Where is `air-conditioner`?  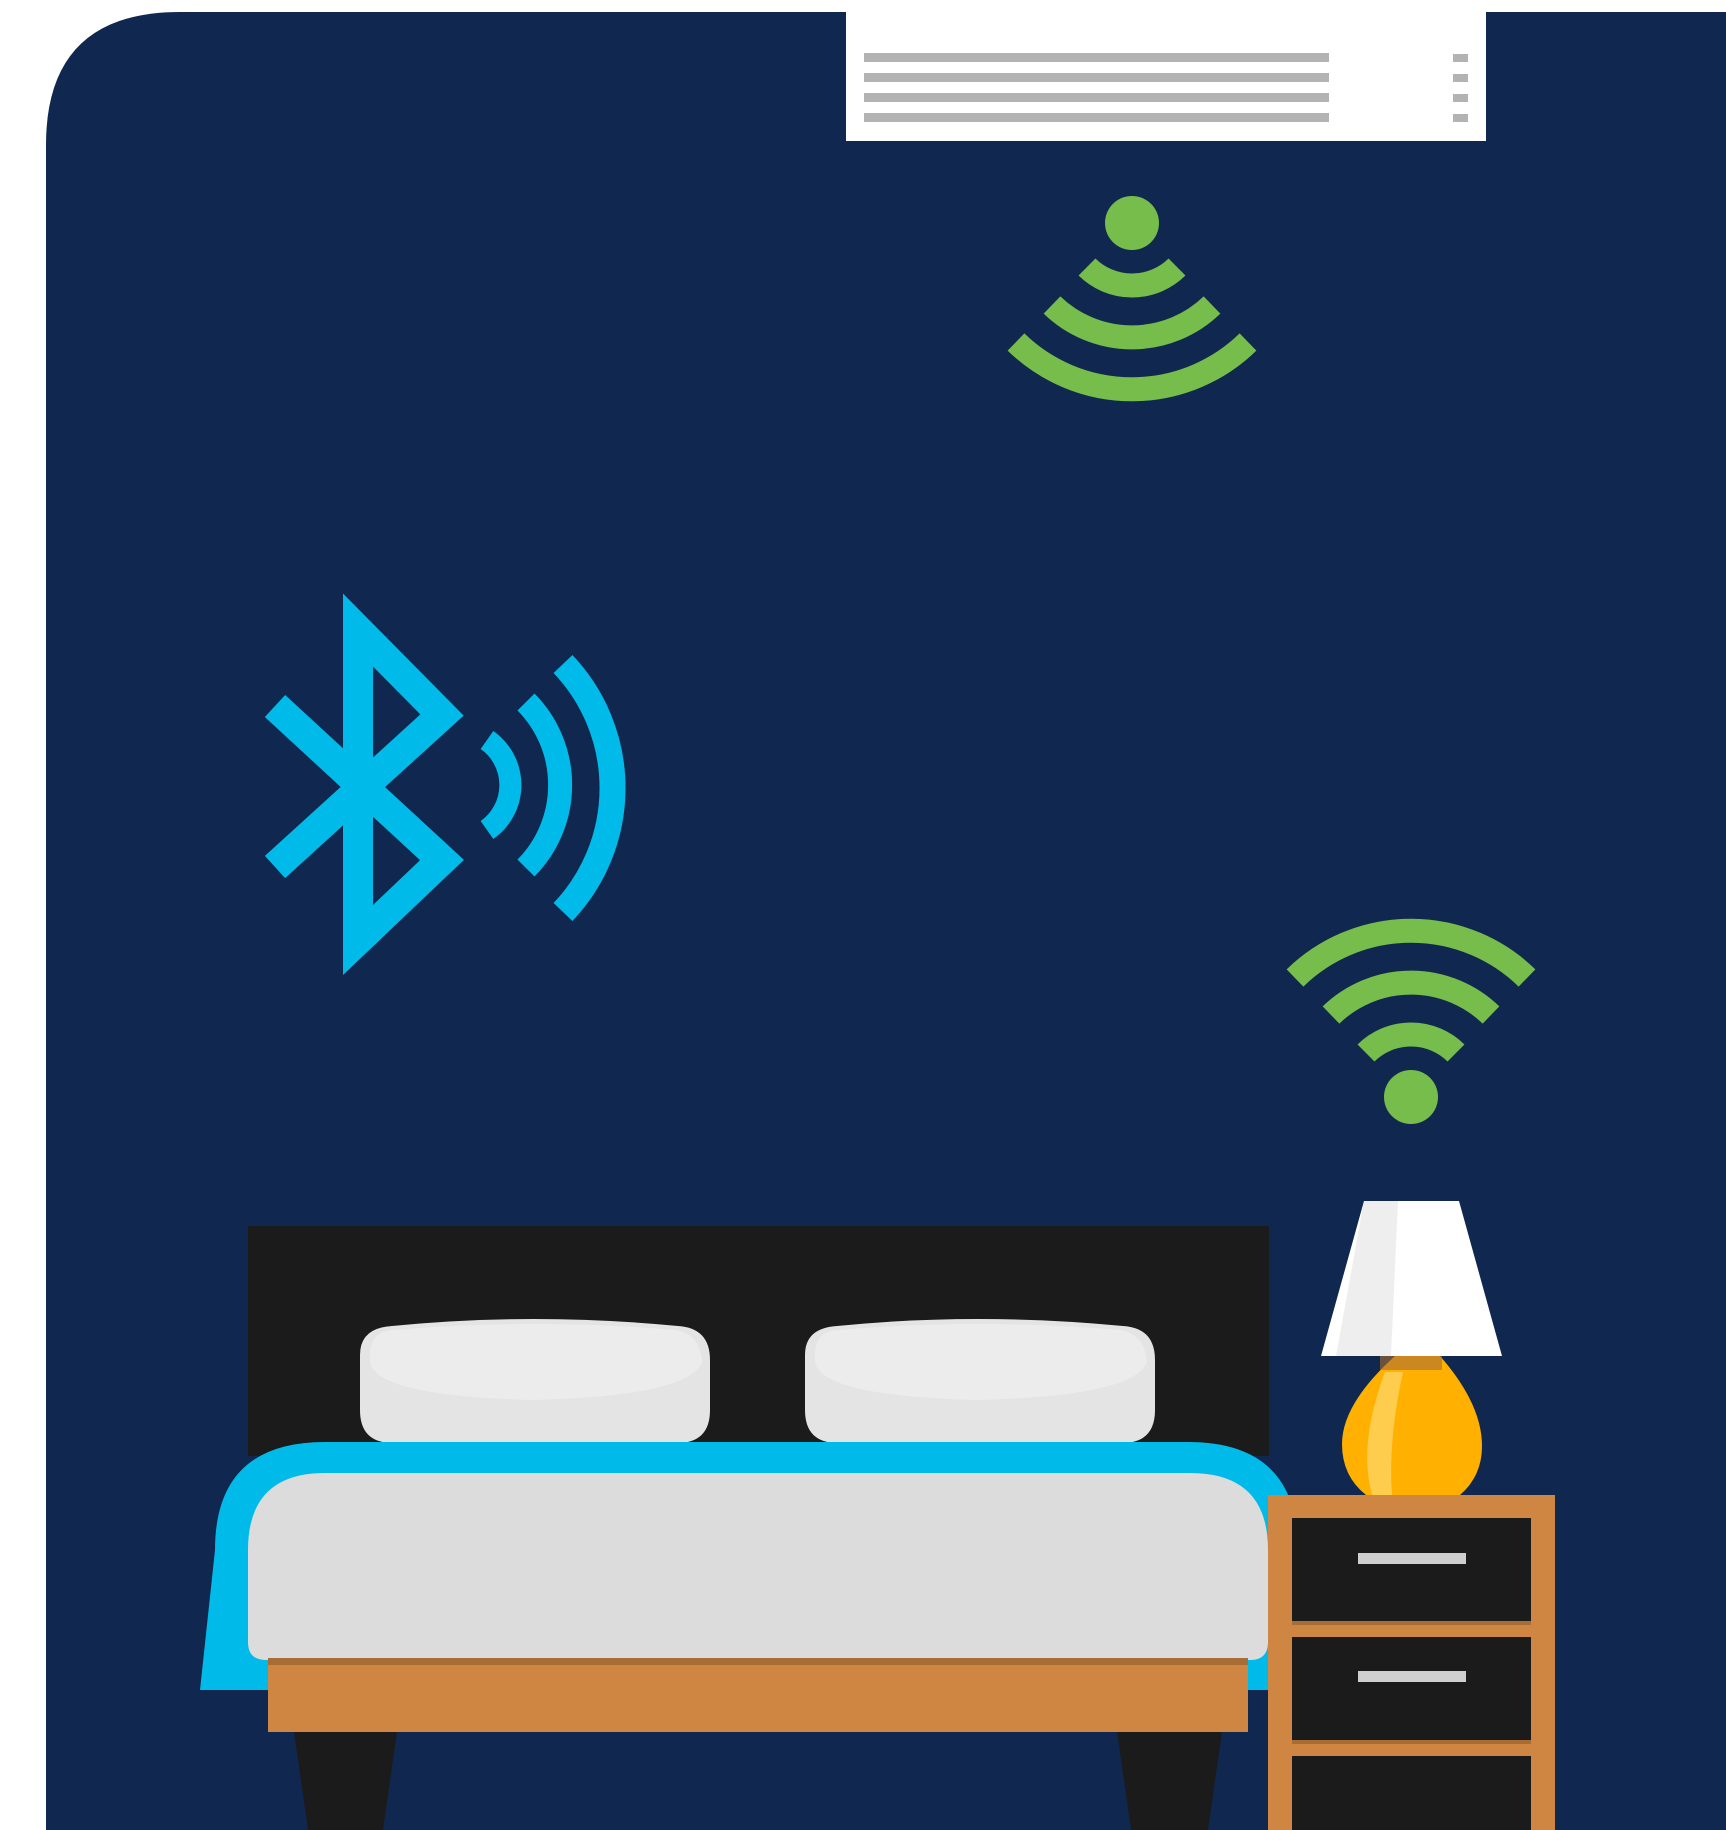 air-conditioner is located at coordinates (1166, 74).